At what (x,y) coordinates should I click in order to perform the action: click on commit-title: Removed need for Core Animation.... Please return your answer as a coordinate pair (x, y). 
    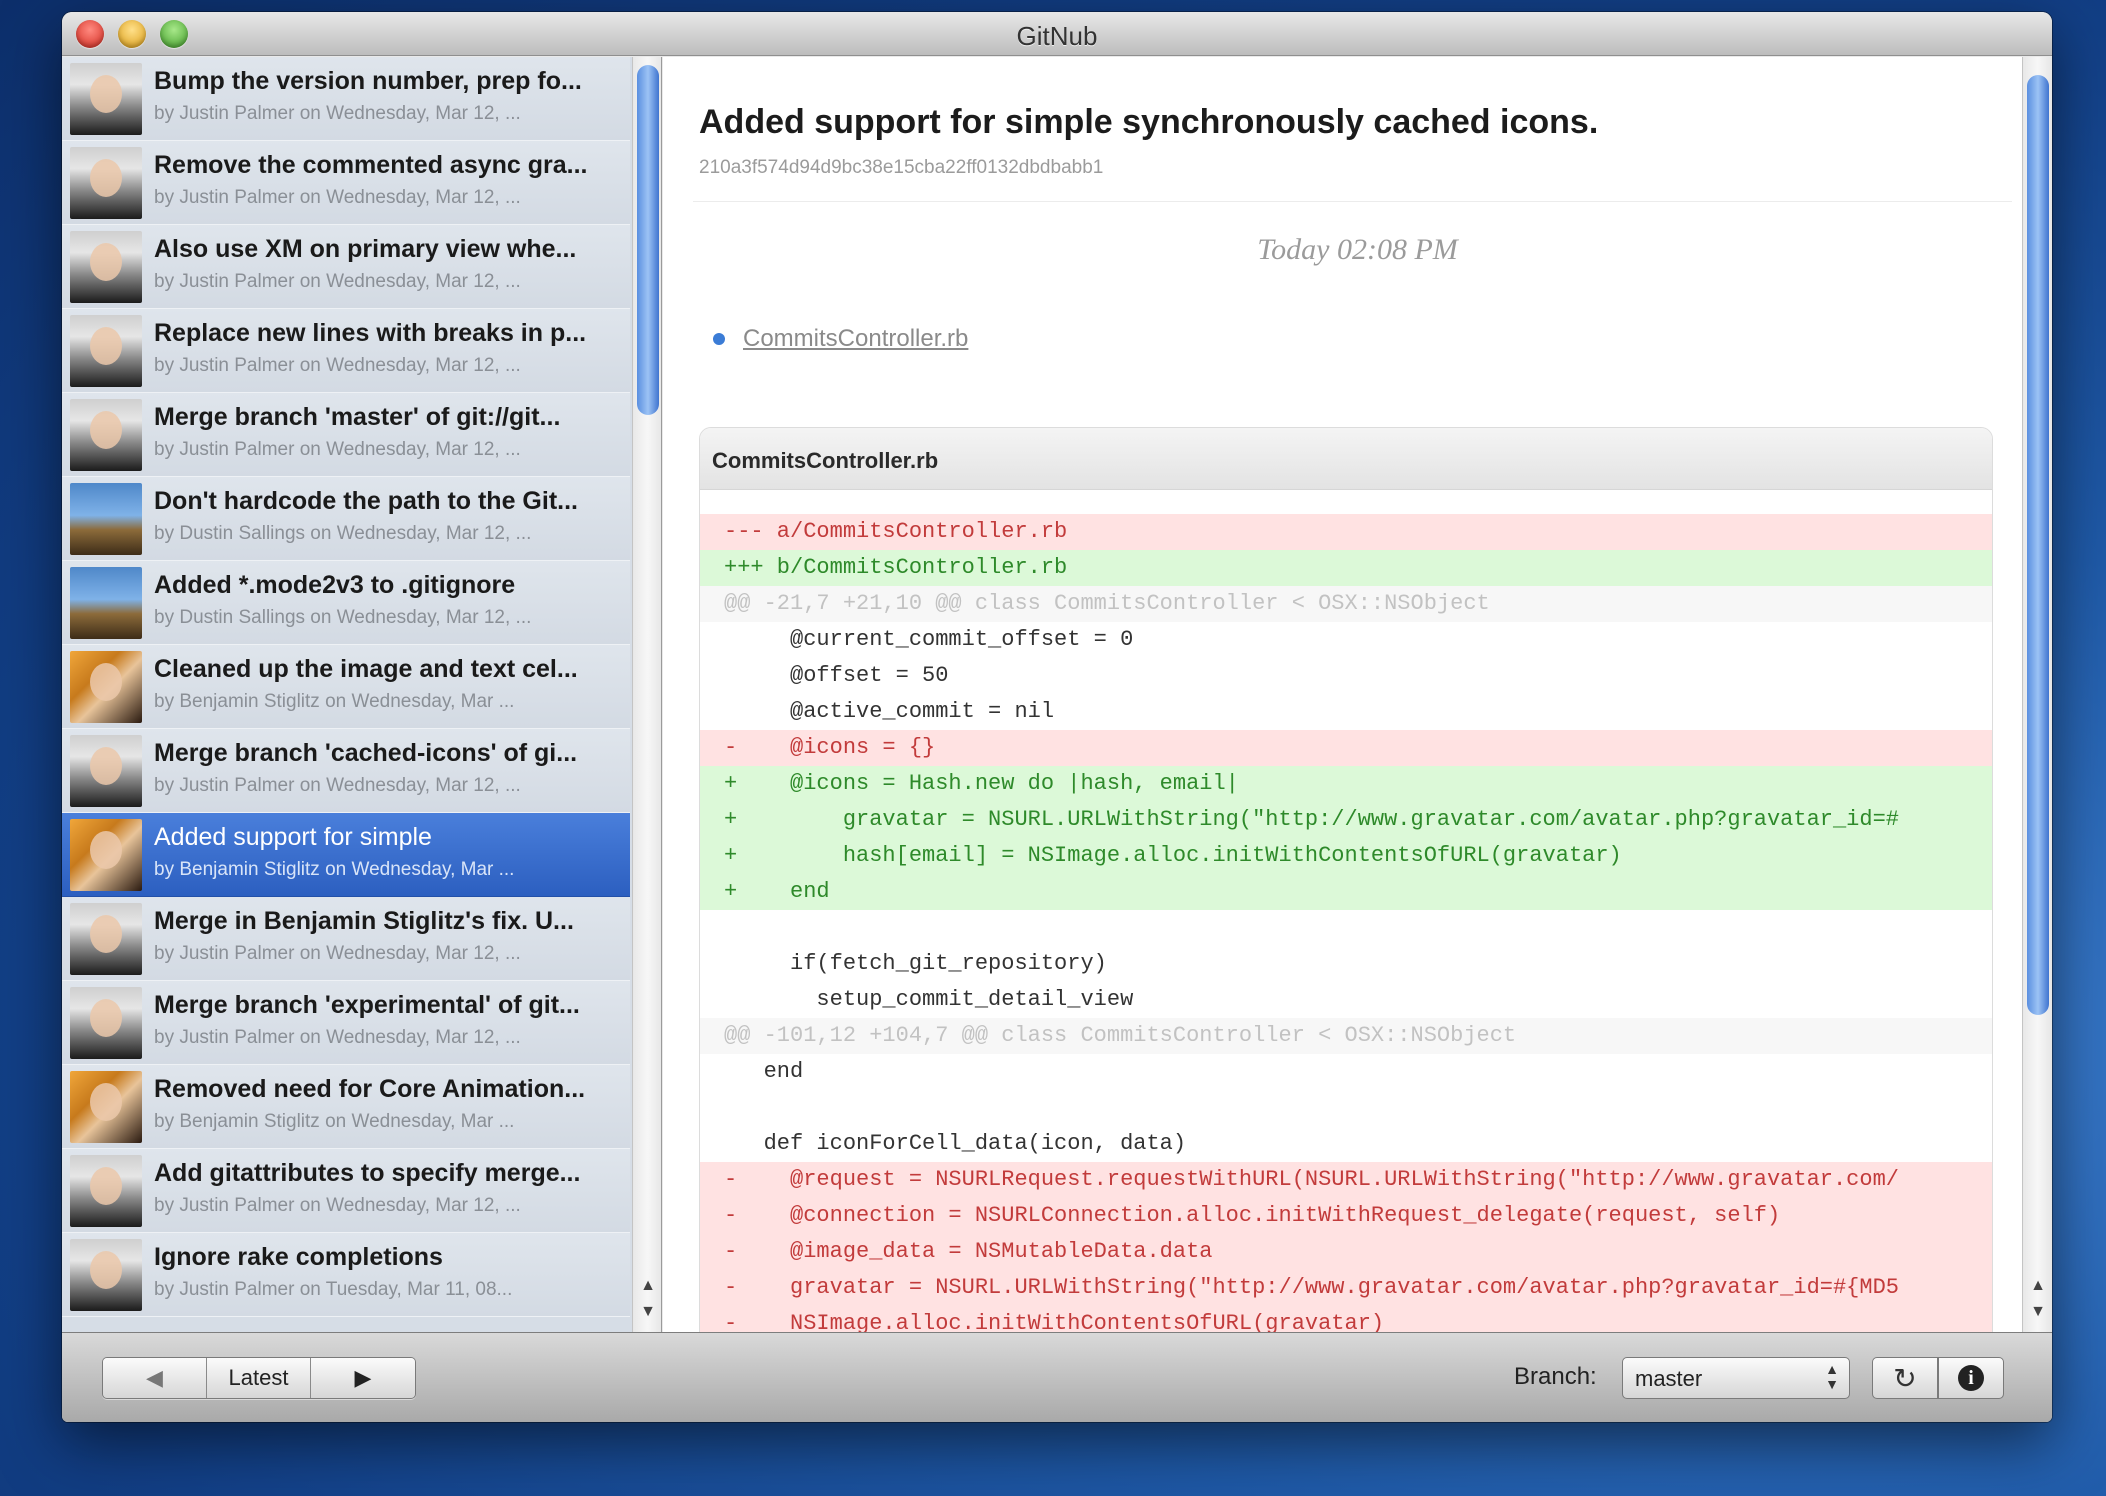
    Looking at the image, I should click on (370, 1089).